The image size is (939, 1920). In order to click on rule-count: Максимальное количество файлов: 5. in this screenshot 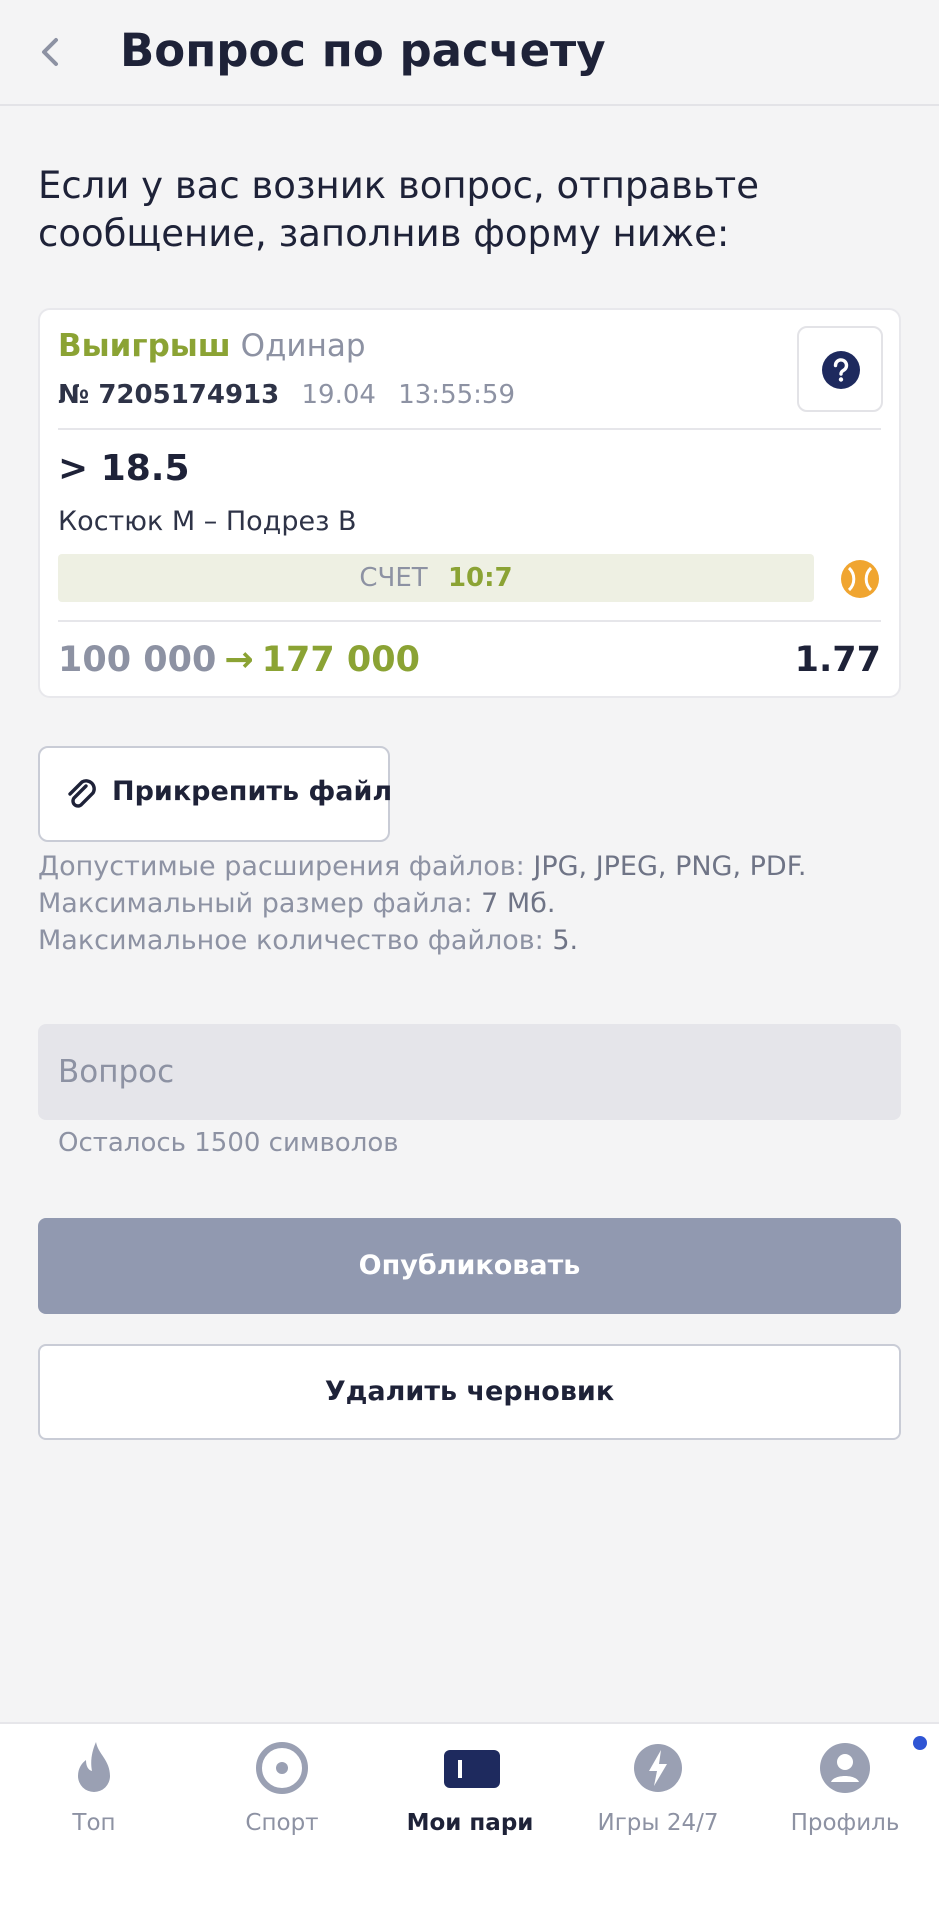, I will do `click(308, 940)`.